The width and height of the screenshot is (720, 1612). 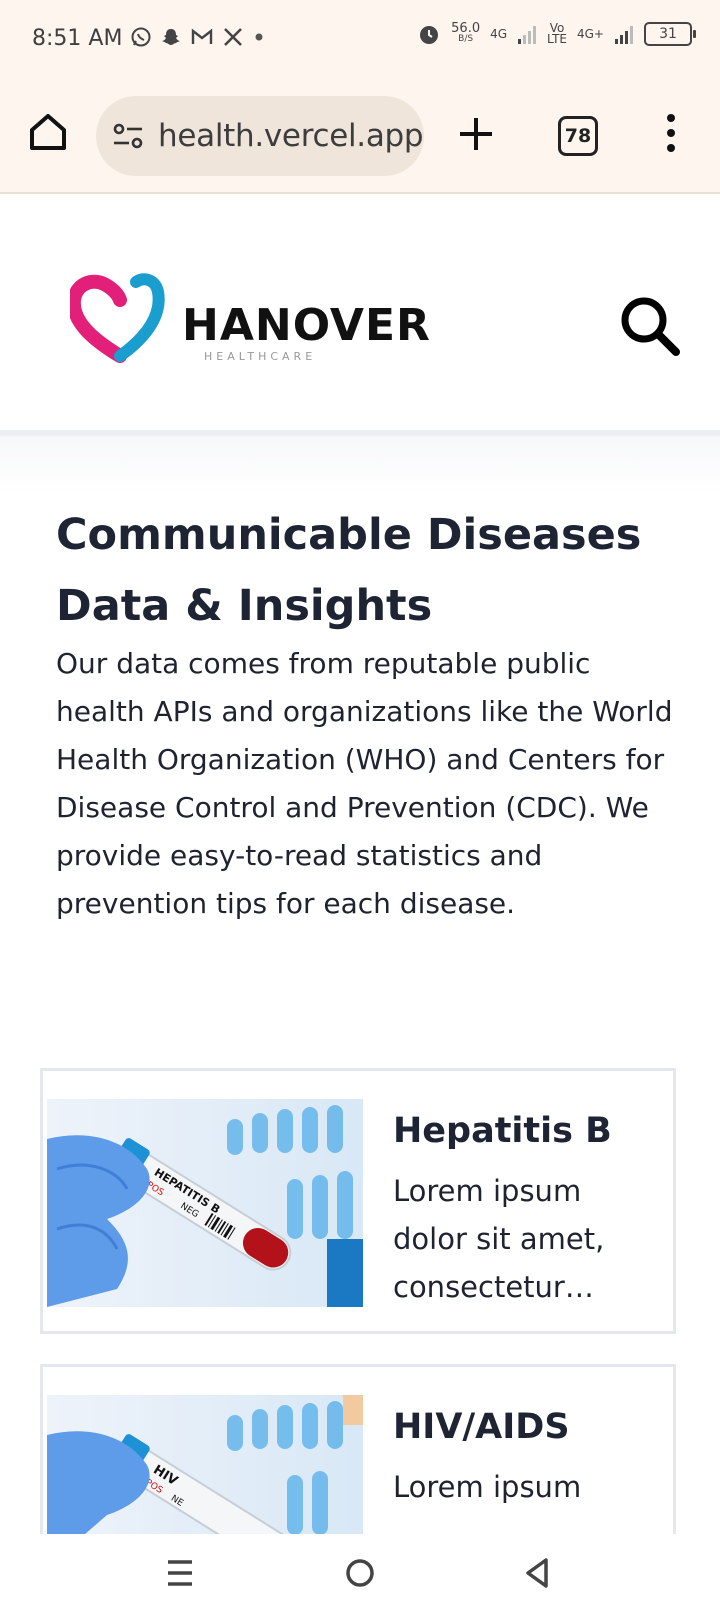 I want to click on network-4g-label: 4G, so click(x=499, y=34).